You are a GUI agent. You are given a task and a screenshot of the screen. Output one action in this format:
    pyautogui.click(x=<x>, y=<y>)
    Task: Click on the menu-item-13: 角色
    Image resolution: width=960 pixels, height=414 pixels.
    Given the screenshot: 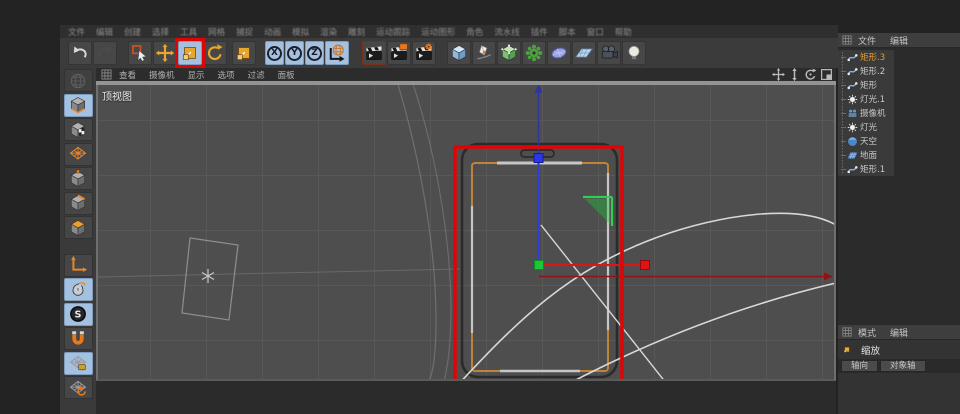 What is the action you would take?
    pyautogui.click(x=474, y=32)
    